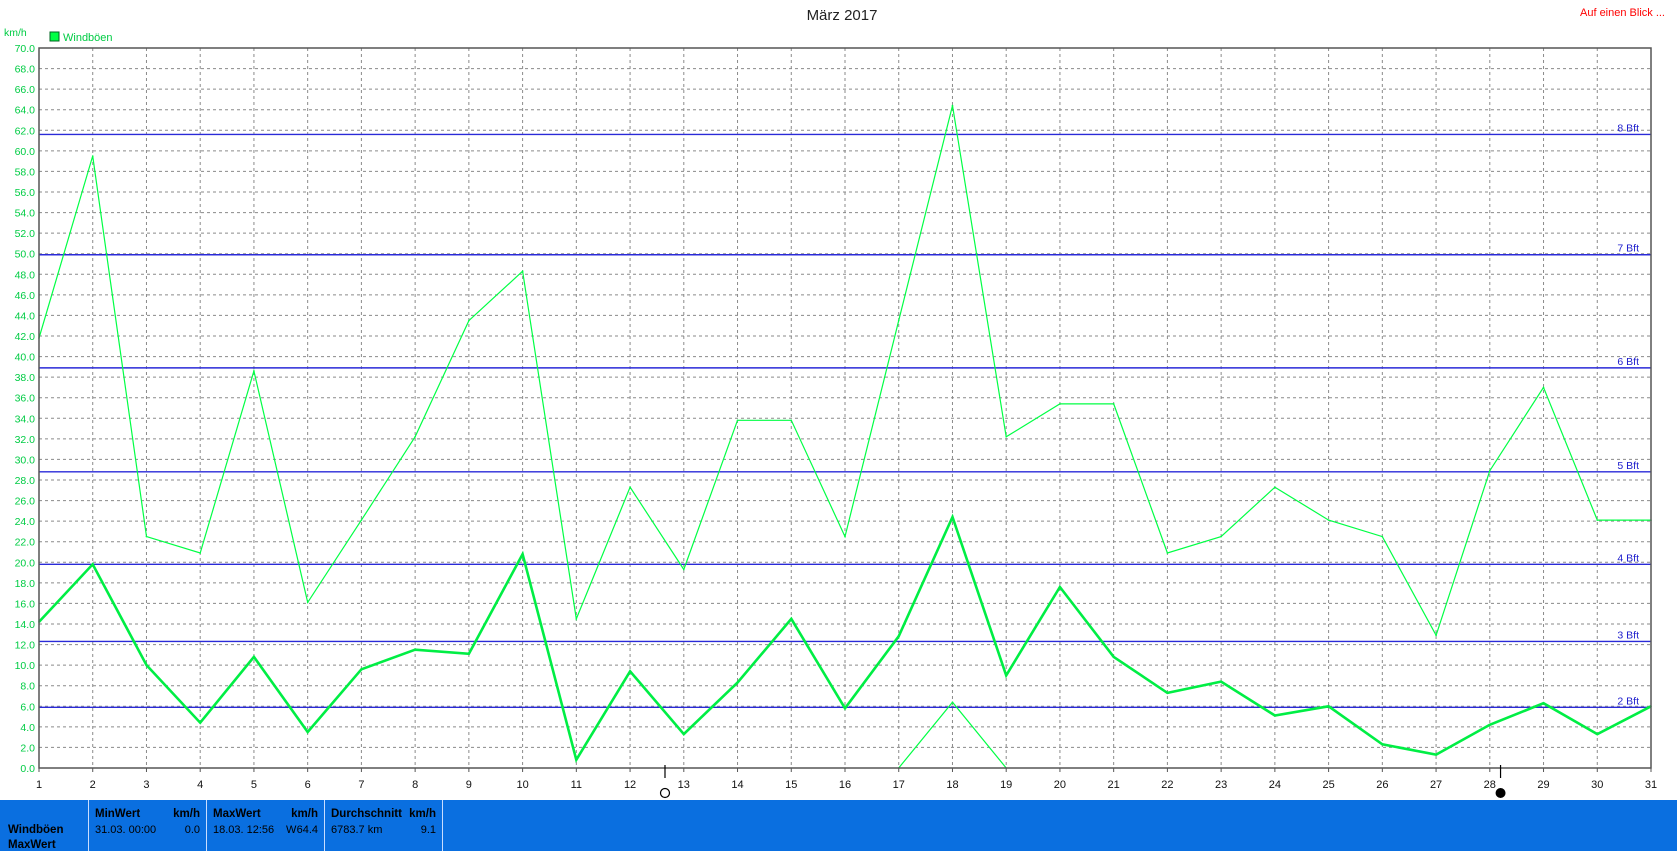 The image size is (1677, 851). What do you see at coordinates (25, 481) in the screenshot?
I see `y-tick-label: 28.0` at bounding box center [25, 481].